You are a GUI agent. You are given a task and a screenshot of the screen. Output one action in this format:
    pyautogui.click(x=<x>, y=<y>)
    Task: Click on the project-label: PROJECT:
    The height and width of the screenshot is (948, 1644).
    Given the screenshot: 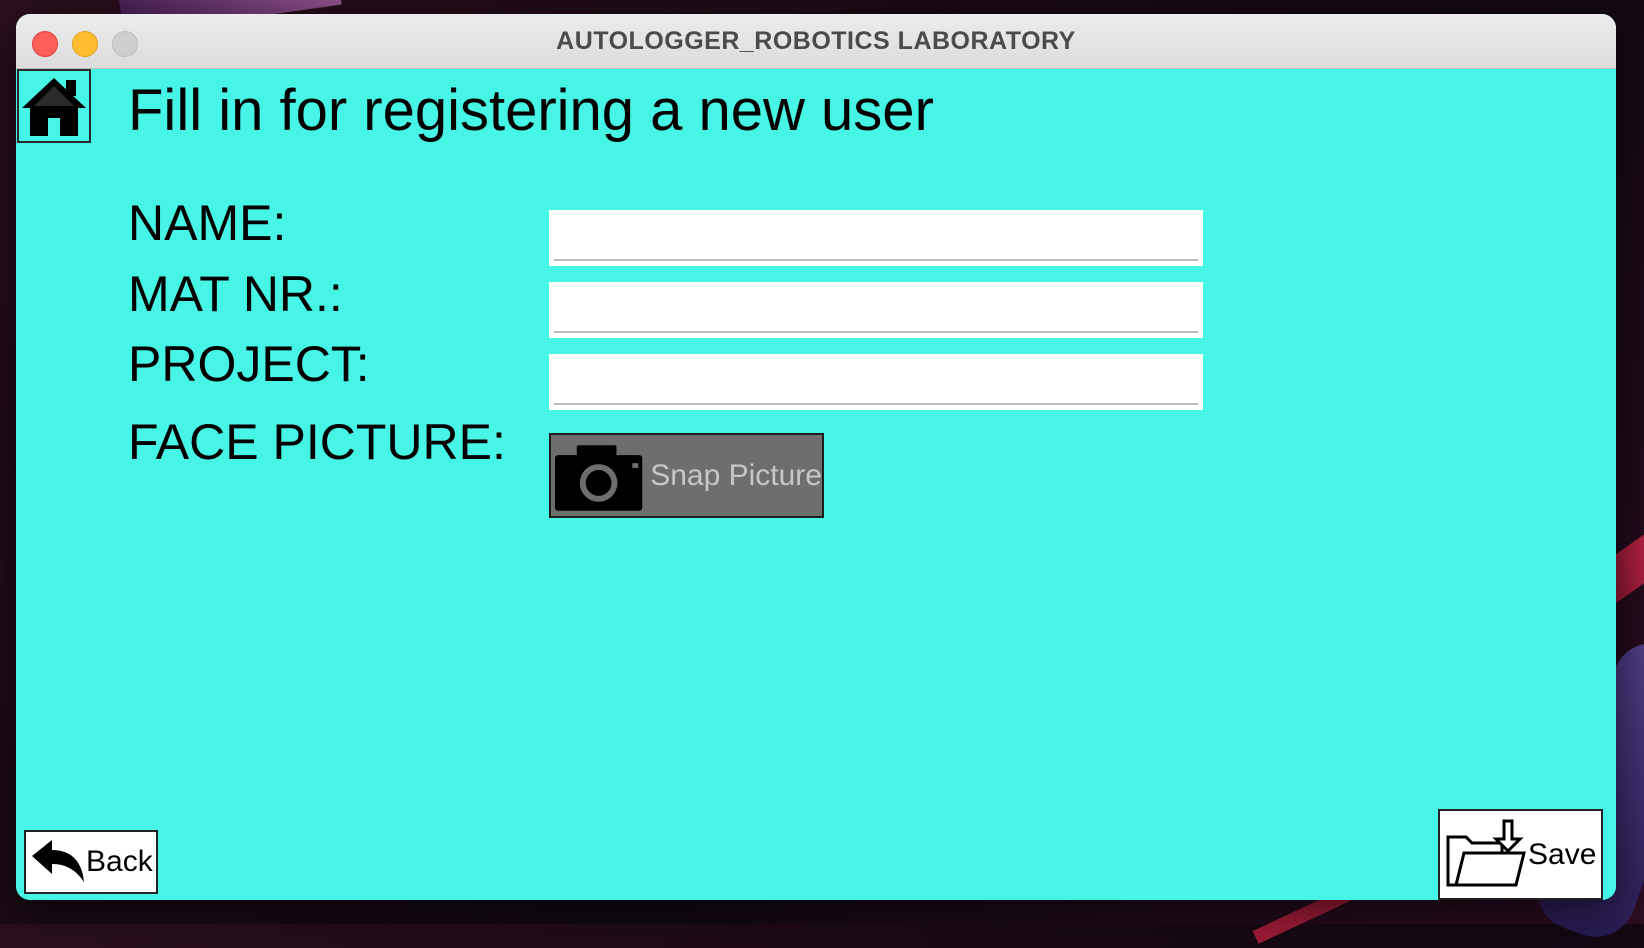 What is the action you would take?
    pyautogui.click(x=249, y=364)
    